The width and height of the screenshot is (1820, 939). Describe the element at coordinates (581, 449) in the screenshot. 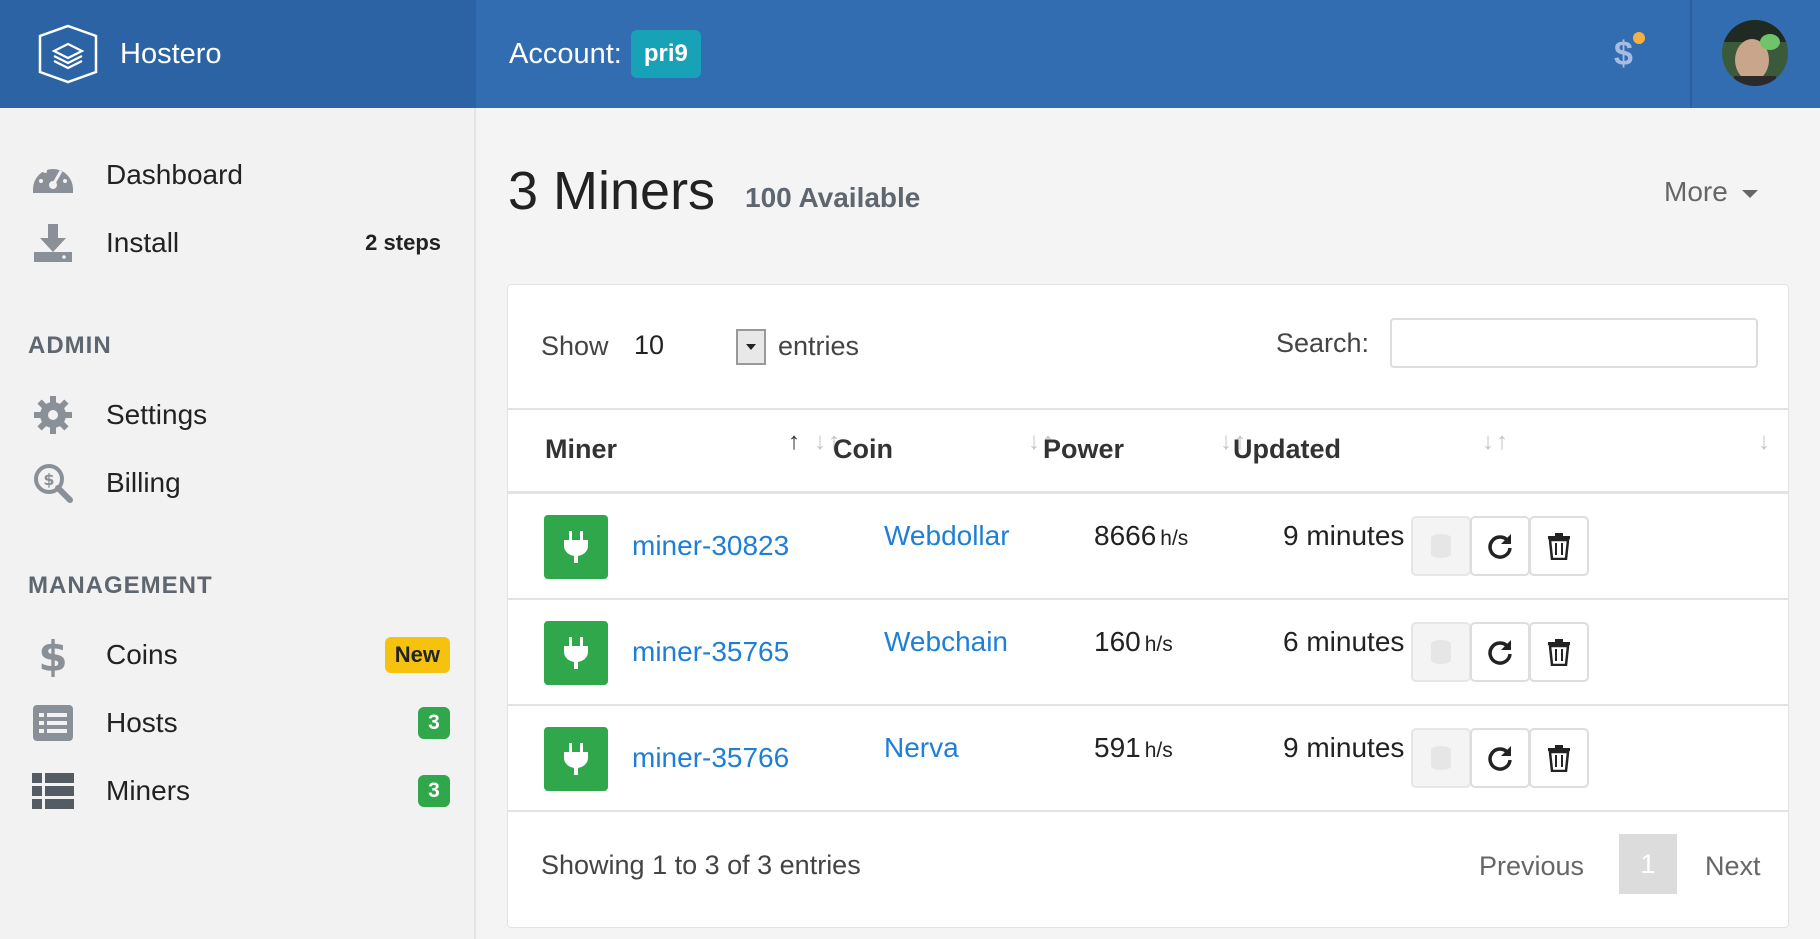

I see `column-header-miner: Miner` at that location.